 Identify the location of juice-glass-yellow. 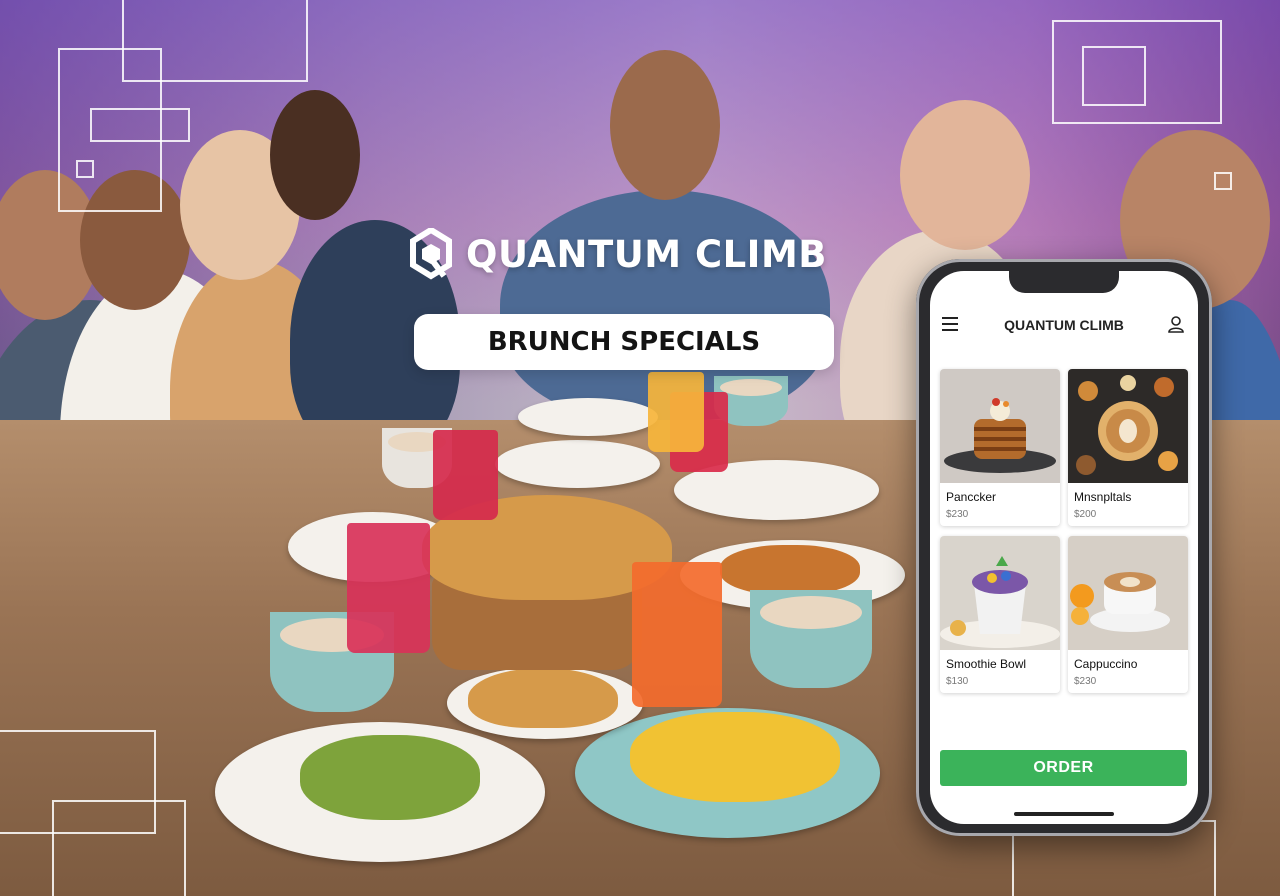
(676, 412).